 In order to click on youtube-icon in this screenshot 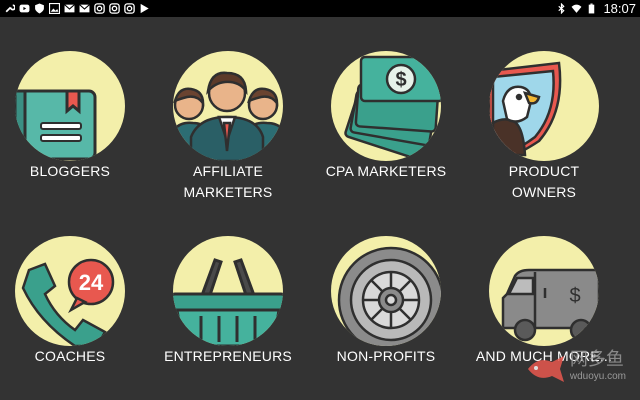, I will do `click(24, 8)`.